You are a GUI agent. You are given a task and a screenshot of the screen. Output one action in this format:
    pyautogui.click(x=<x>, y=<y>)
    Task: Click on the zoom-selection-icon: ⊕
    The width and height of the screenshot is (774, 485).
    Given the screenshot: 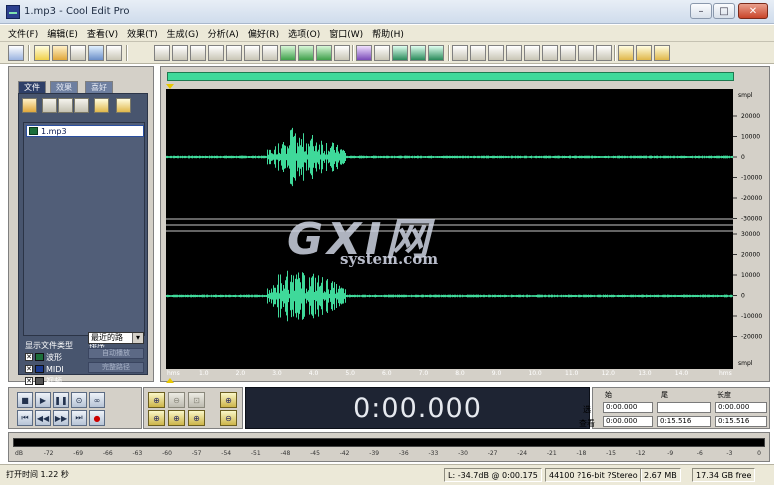 What is the action you would take?
    pyautogui.click(x=176, y=418)
    